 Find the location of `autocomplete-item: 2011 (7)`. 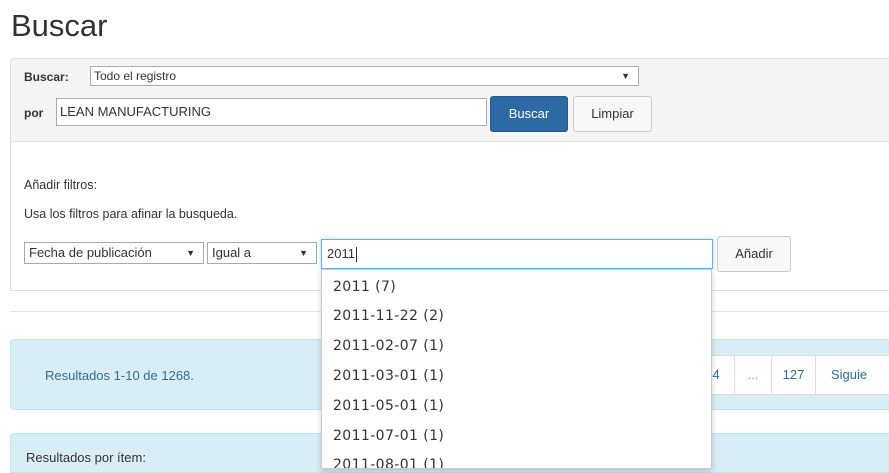

autocomplete-item: 2011 (7) is located at coordinates (364, 287).